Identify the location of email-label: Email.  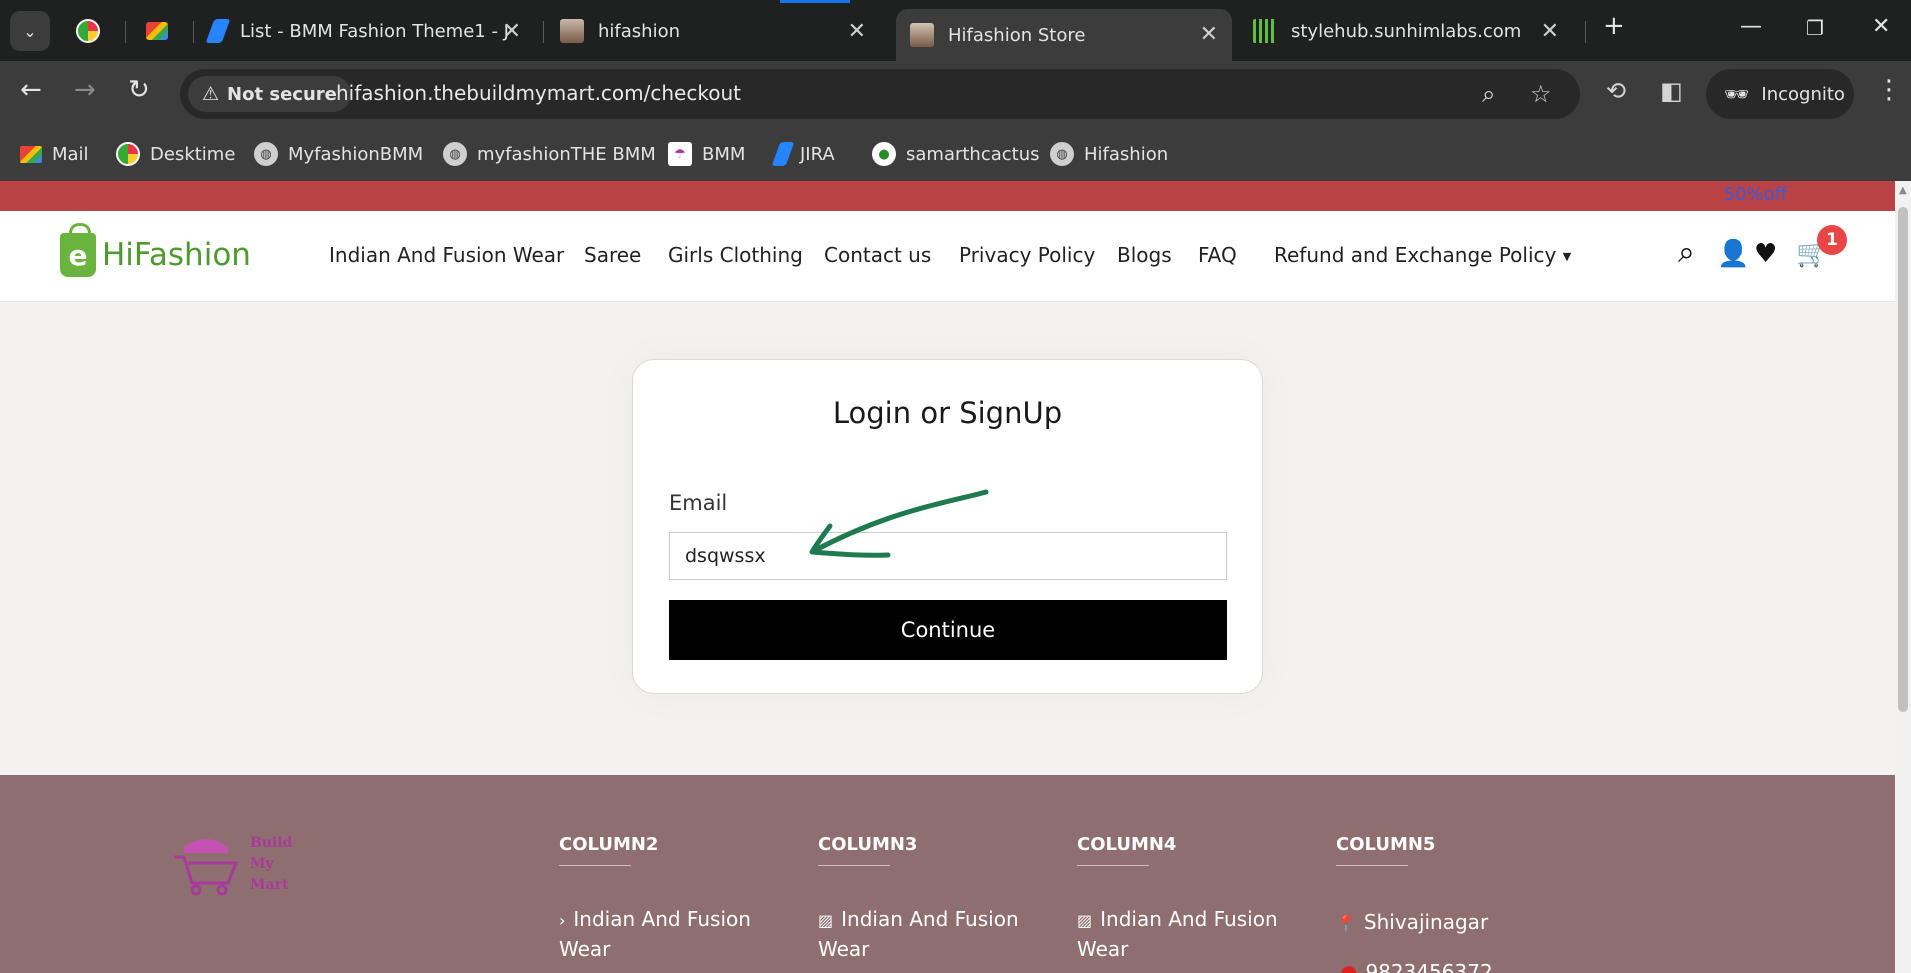
(698, 503).